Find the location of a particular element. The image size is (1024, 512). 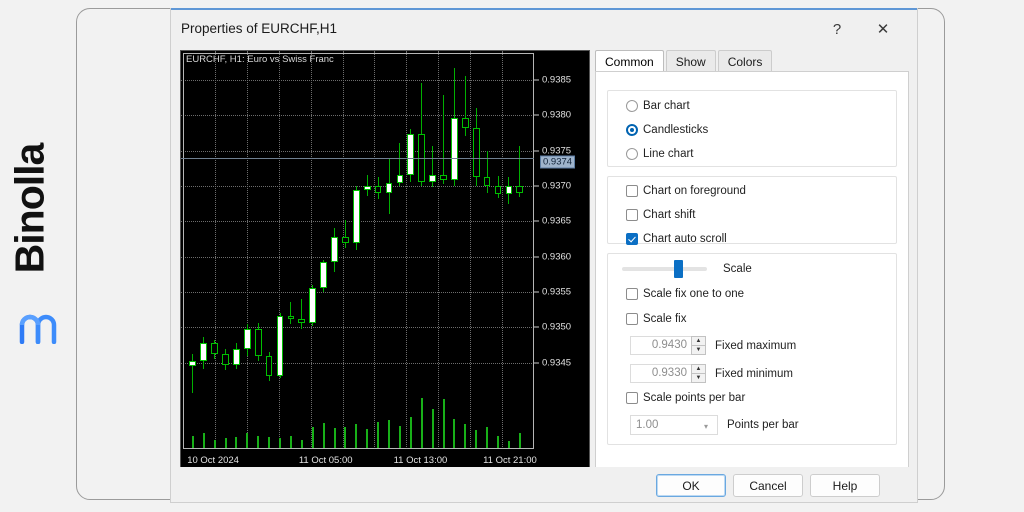

price-axis-label: 0.9365 is located at coordinates (557, 221).